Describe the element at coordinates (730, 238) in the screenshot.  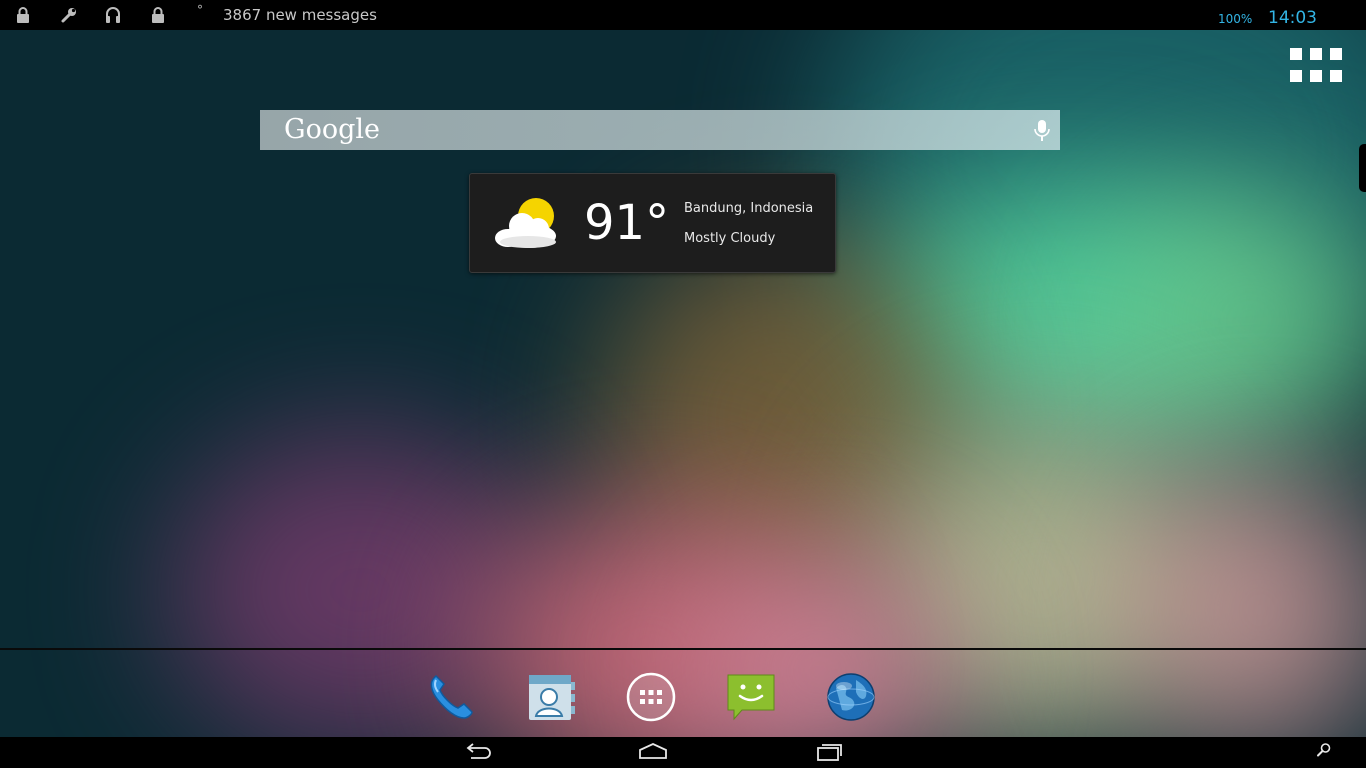
I see `weather-condition: Mostly Cloudy` at that location.